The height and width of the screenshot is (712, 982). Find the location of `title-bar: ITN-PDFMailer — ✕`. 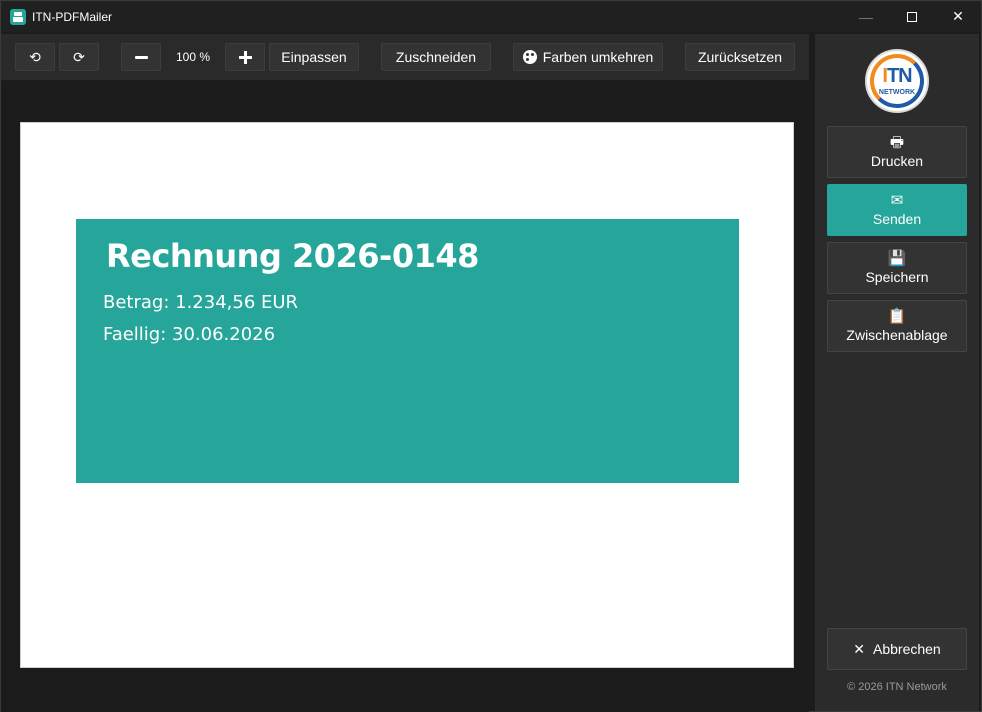

title-bar: ITN-PDFMailer — ✕ is located at coordinates (491, 16).